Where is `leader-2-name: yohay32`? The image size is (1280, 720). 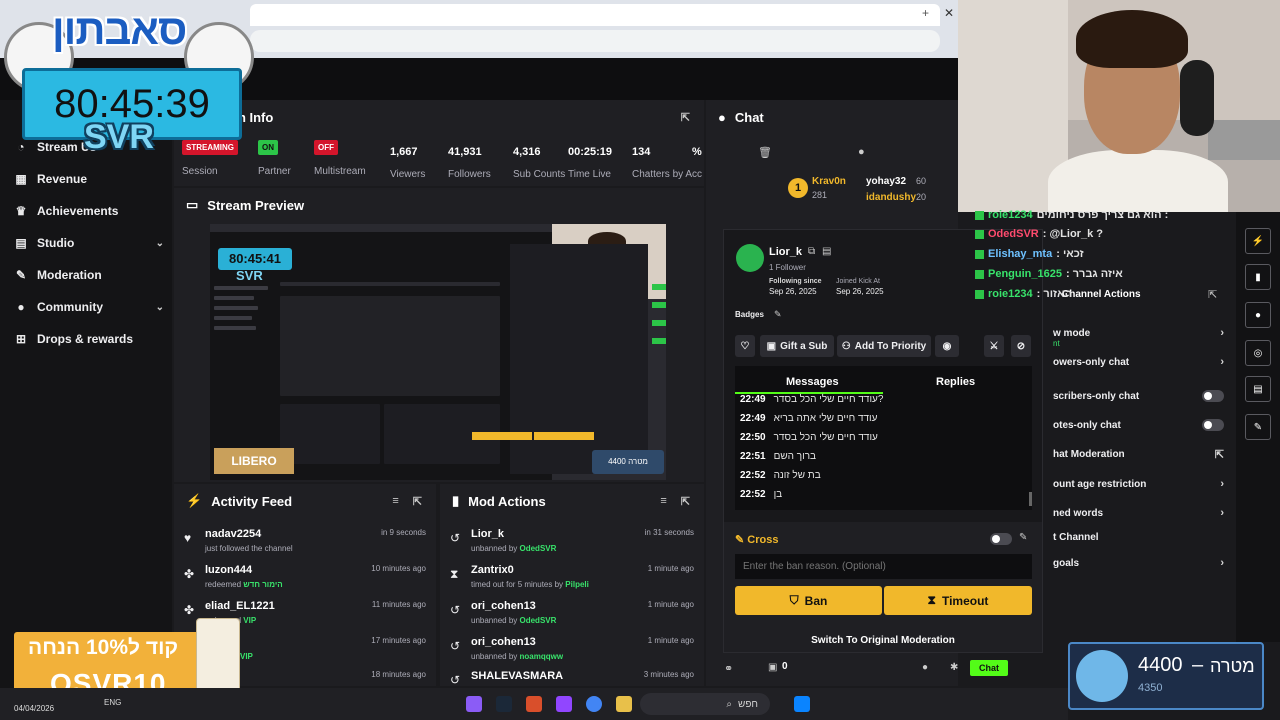 leader-2-name: yohay32 is located at coordinates (886, 181).